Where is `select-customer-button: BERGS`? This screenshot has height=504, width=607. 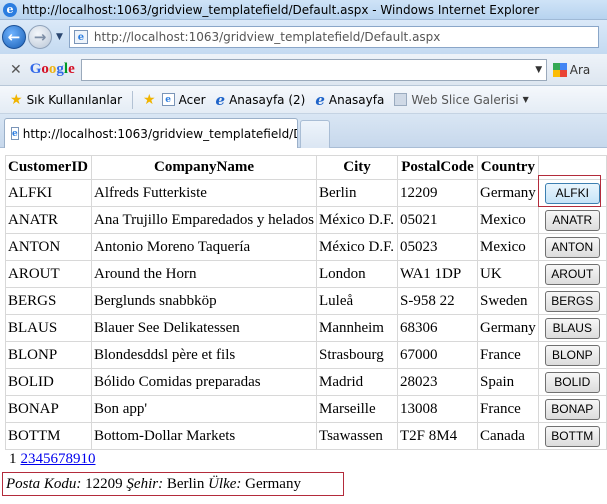 select-customer-button: BERGS is located at coordinates (572, 301).